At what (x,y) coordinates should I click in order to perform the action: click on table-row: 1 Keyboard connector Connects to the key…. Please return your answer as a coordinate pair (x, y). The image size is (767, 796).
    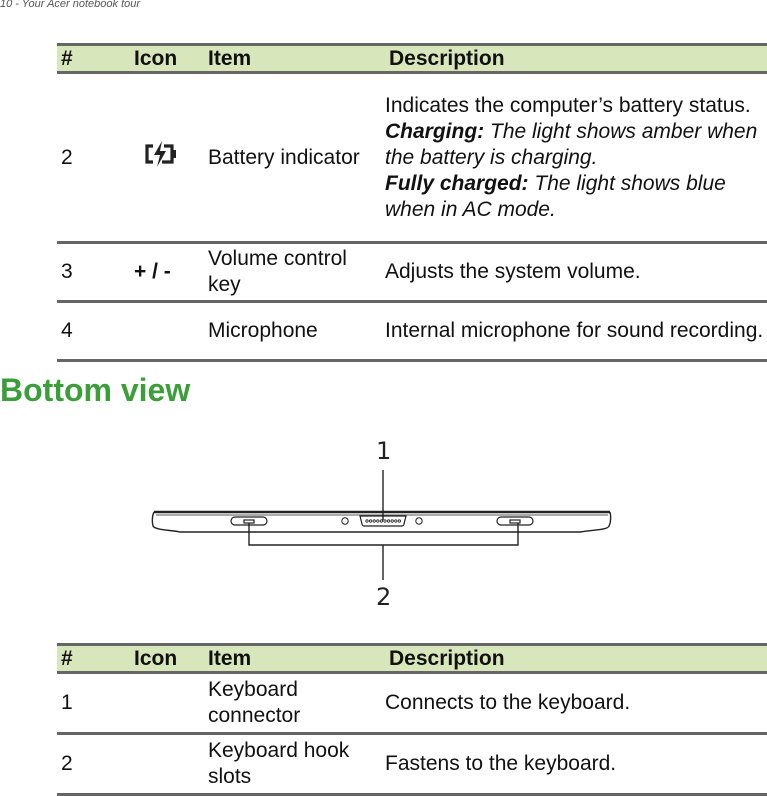
    Looking at the image, I should click on (412, 703).